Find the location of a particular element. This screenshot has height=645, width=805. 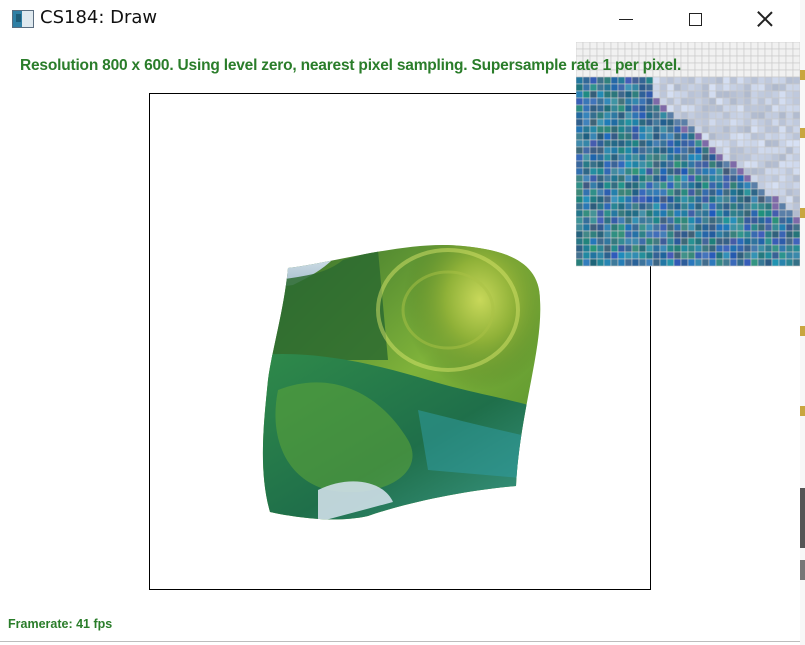

close-button is located at coordinates (765, 19).